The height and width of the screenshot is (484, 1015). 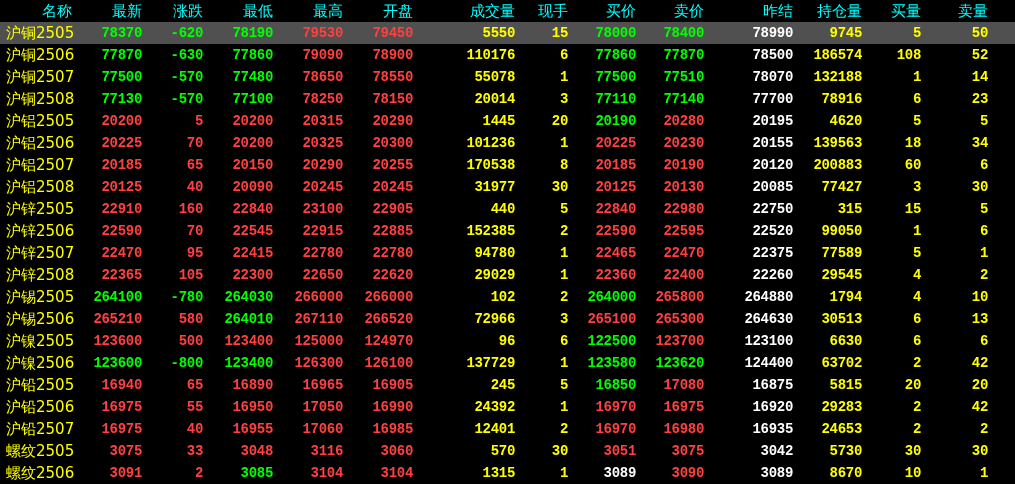 I want to click on contract-name: 沪铜2507, so click(x=40, y=77).